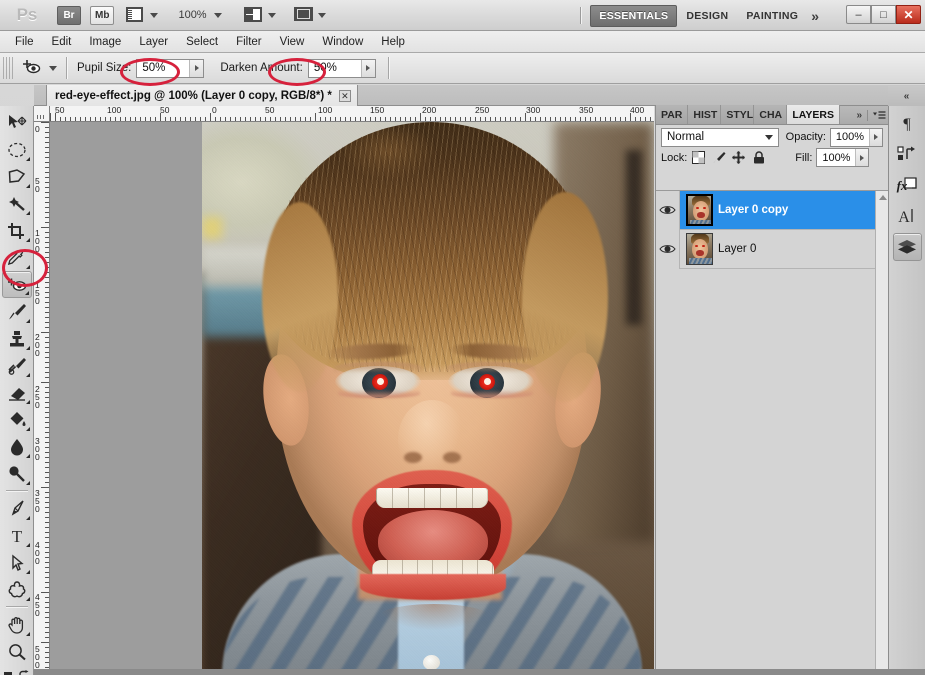 The image size is (925, 675). I want to click on zoom-chevron-down-icon, so click(217, 15).